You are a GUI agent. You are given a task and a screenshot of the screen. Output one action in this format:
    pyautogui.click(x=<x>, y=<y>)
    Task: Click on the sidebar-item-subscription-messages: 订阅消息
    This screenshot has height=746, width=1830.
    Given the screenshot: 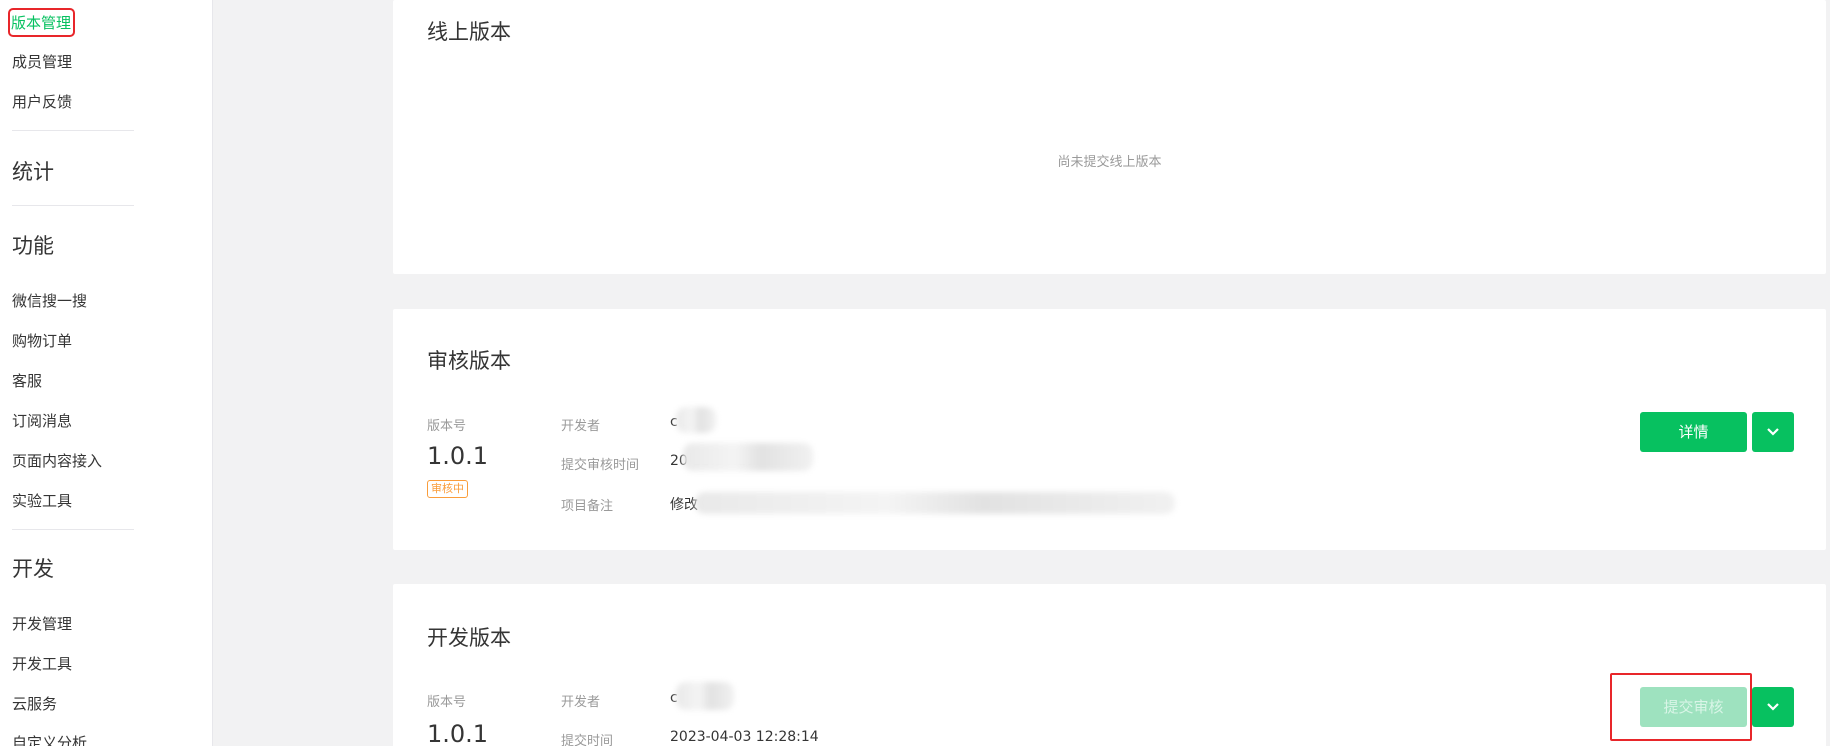 What is the action you would take?
    pyautogui.click(x=42, y=420)
    